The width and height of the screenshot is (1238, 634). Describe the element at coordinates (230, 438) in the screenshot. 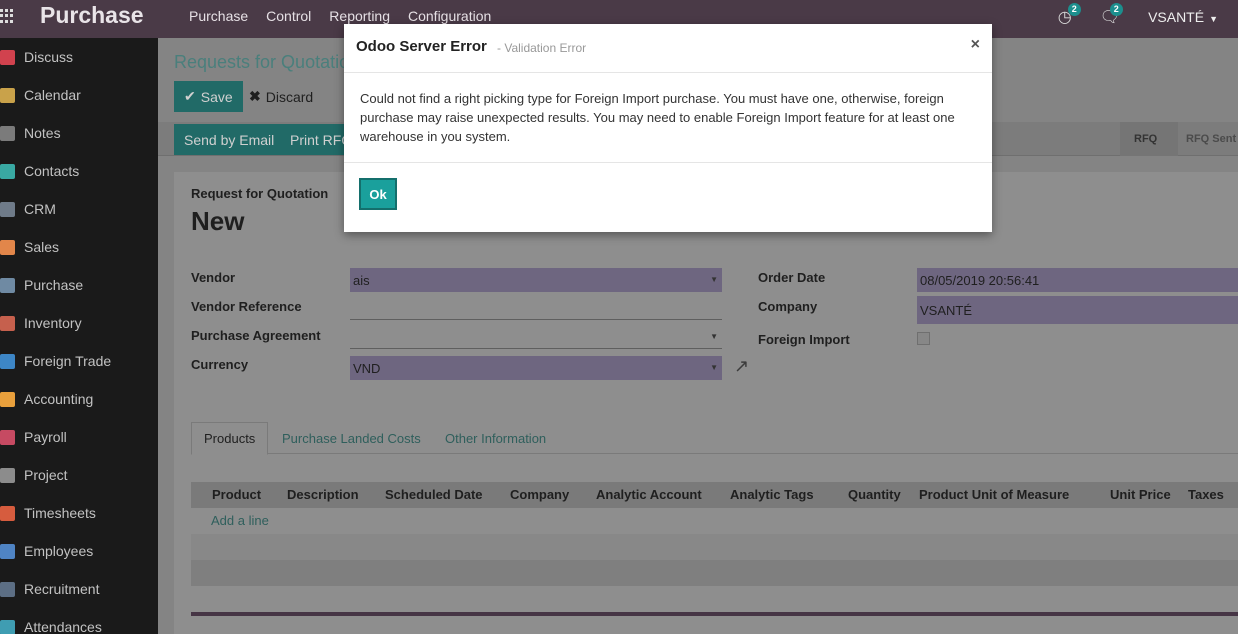

I see `tab-products: Products` at that location.